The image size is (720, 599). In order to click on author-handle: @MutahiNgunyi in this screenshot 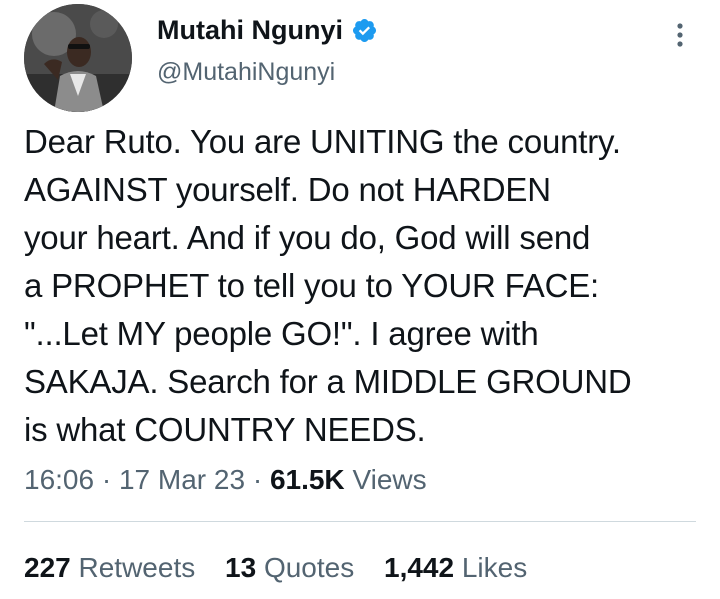, I will do `click(246, 72)`.